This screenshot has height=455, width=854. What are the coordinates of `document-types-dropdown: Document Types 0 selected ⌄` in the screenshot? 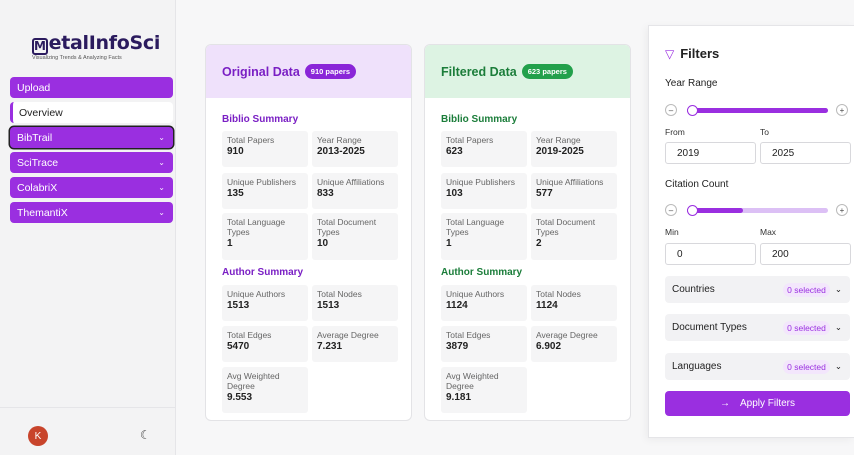 It's located at (757, 327).